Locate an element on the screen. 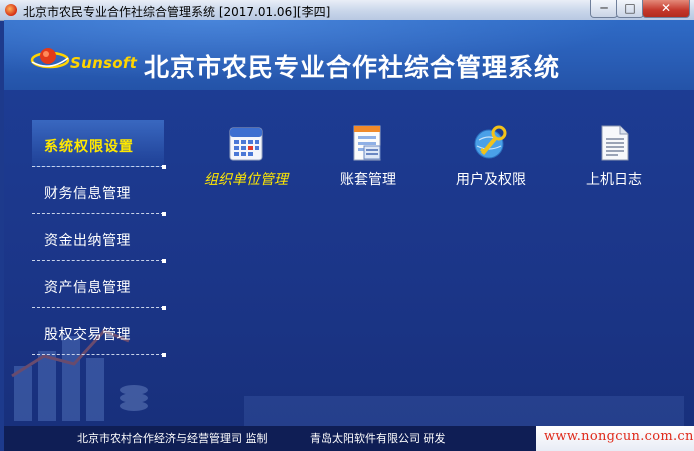 The height and width of the screenshot is (451, 694). calendar-icon is located at coordinates (246, 143).